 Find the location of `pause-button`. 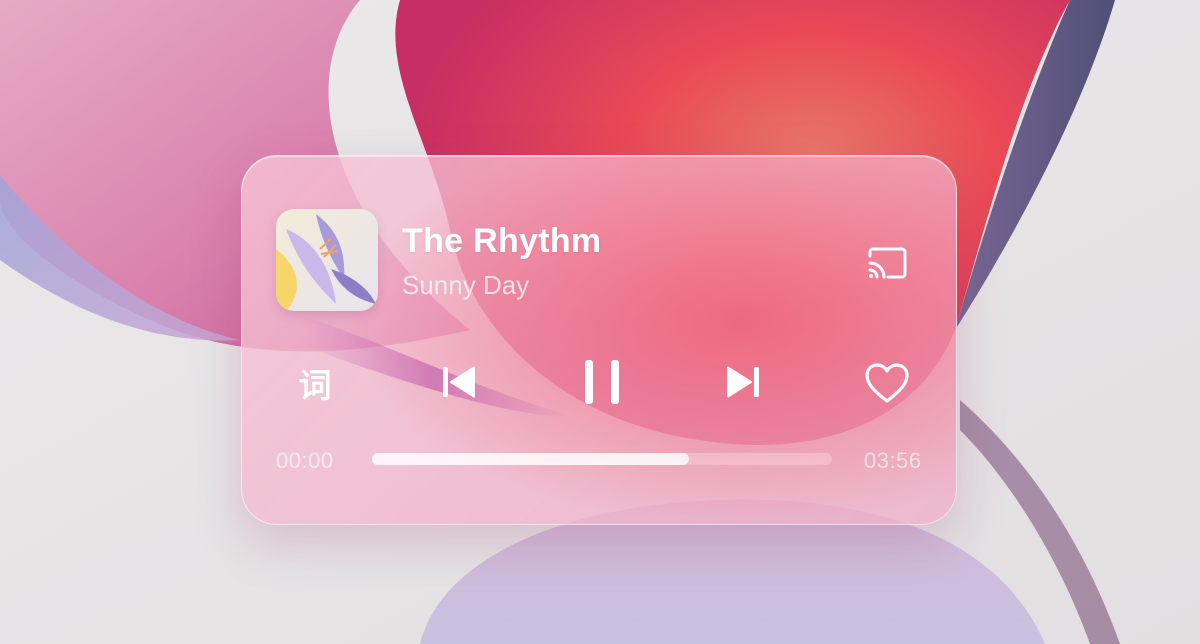

pause-button is located at coordinates (602, 382).